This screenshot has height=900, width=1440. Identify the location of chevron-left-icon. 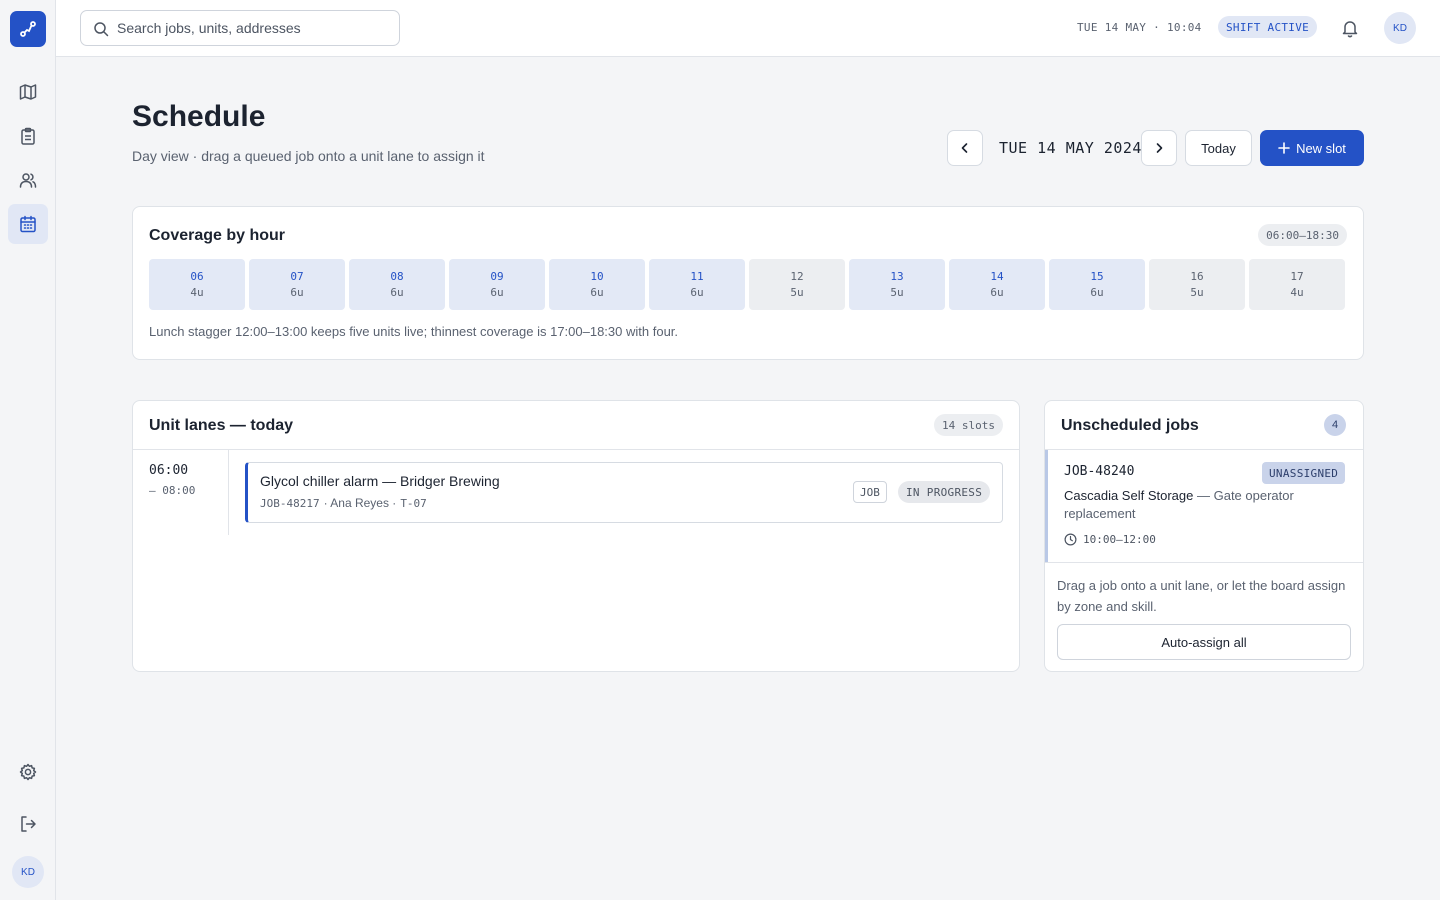
(964, 148).